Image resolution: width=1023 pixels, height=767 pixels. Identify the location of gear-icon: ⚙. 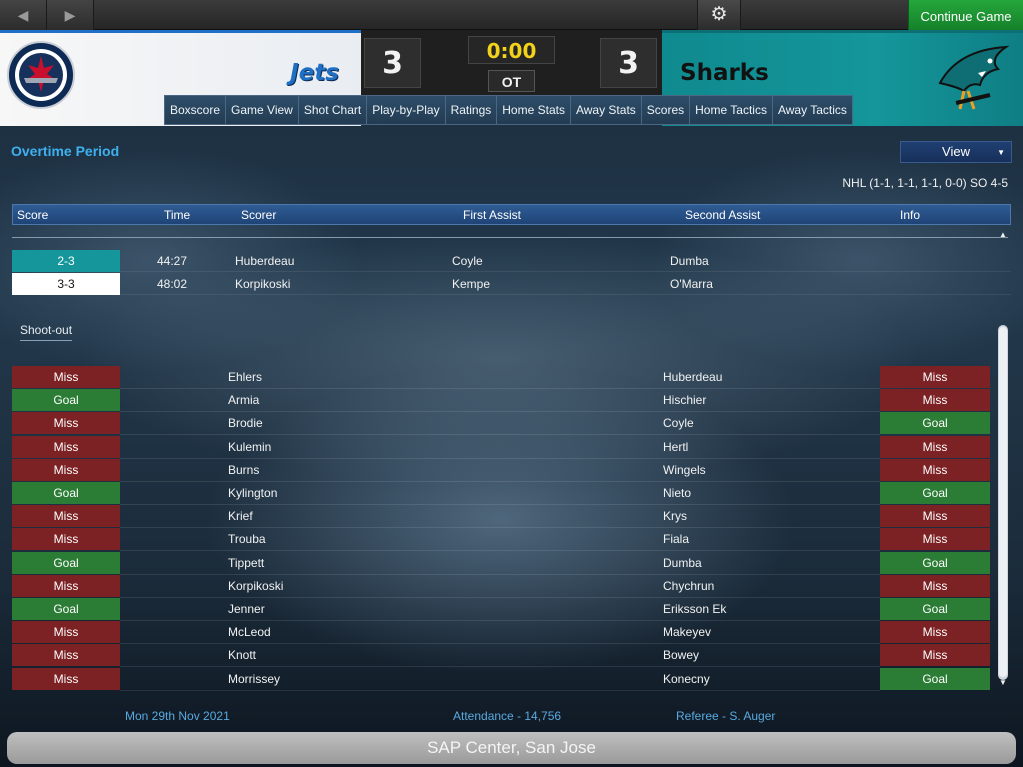
(719, 14).